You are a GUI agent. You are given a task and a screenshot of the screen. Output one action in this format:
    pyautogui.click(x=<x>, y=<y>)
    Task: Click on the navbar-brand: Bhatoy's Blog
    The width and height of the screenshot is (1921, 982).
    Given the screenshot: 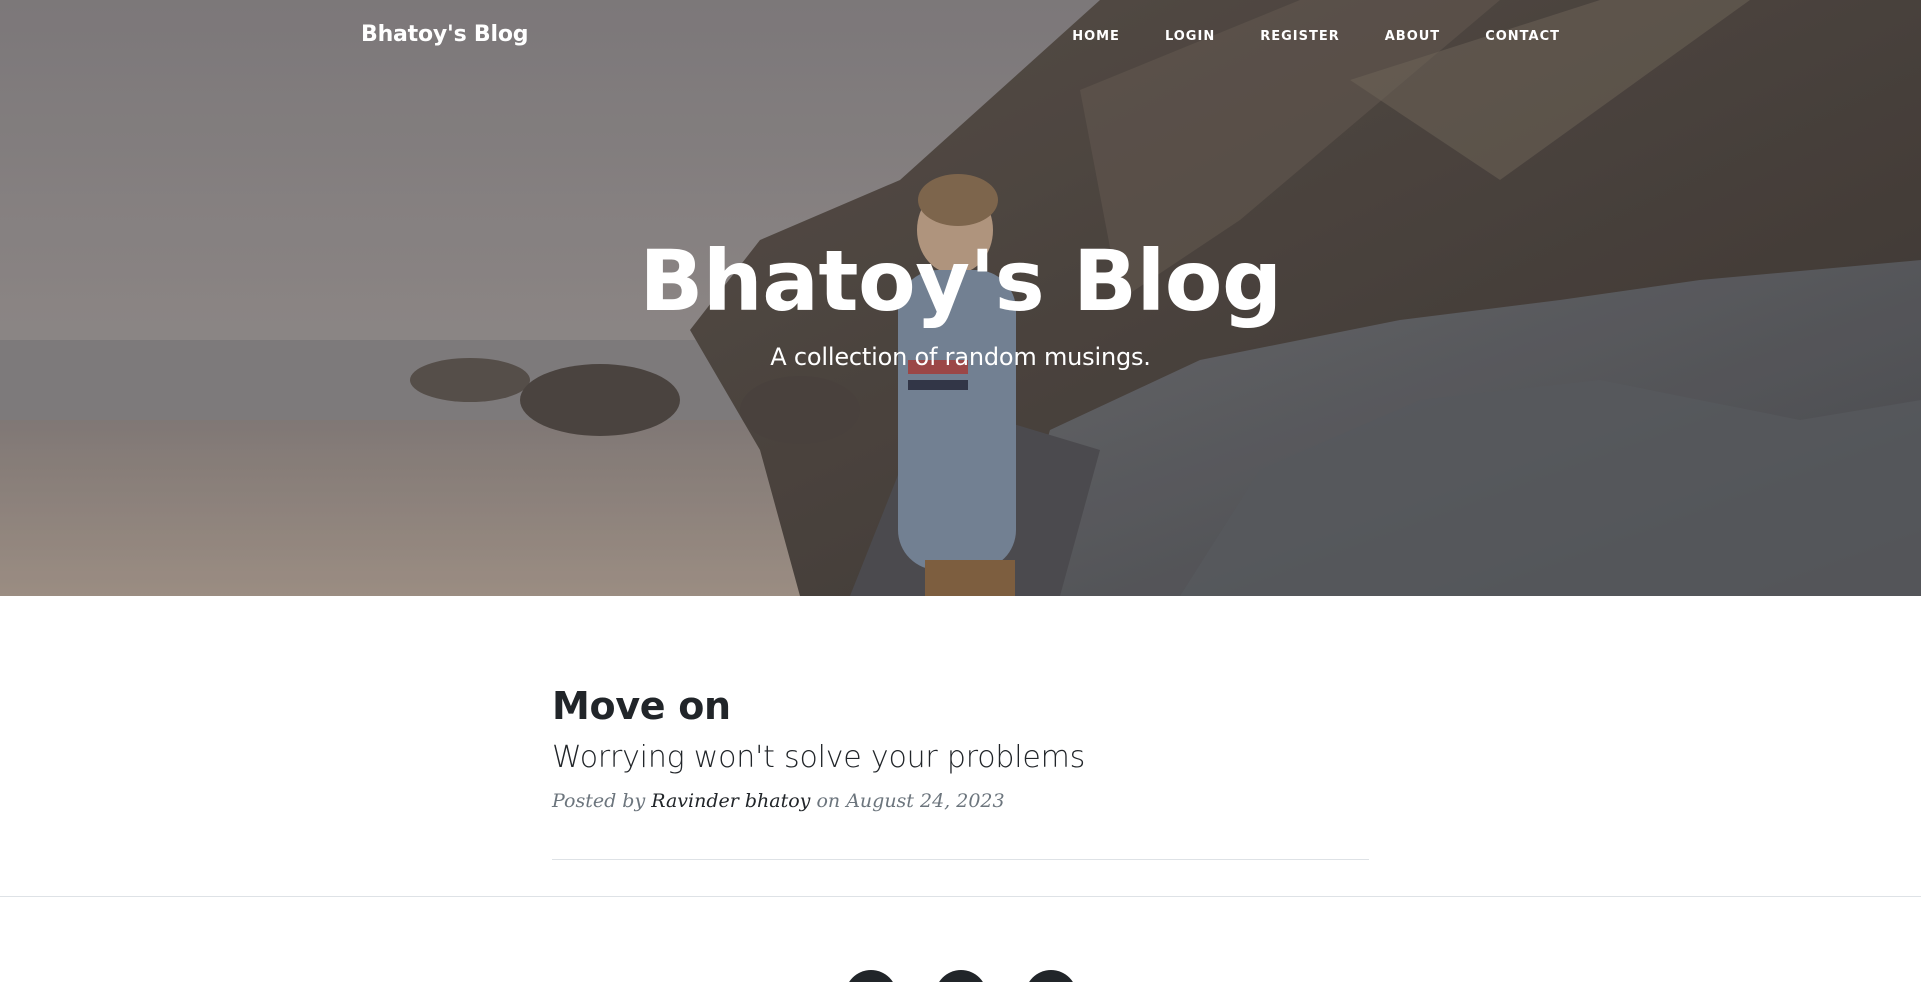 What is the action you would take?
    pyautogui.click(x=445, y=34)
    